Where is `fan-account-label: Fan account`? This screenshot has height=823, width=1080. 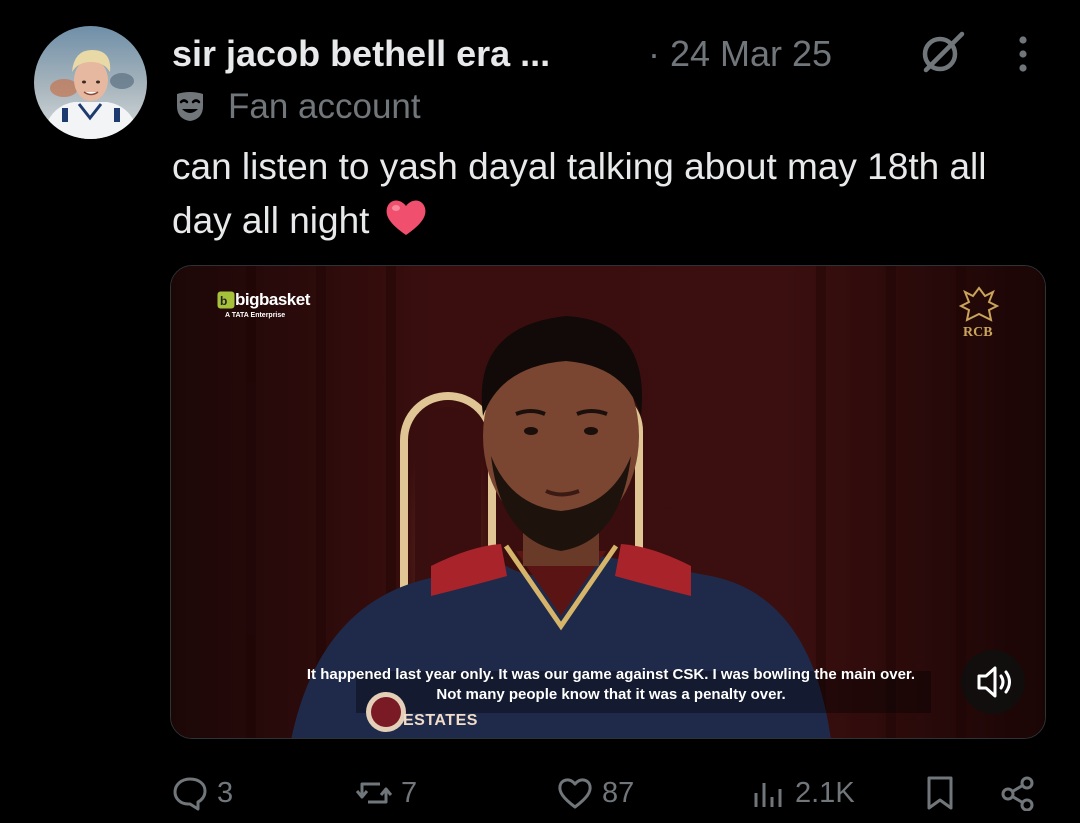
fan-account-label: Fan account is located at coordinates (324, 106).